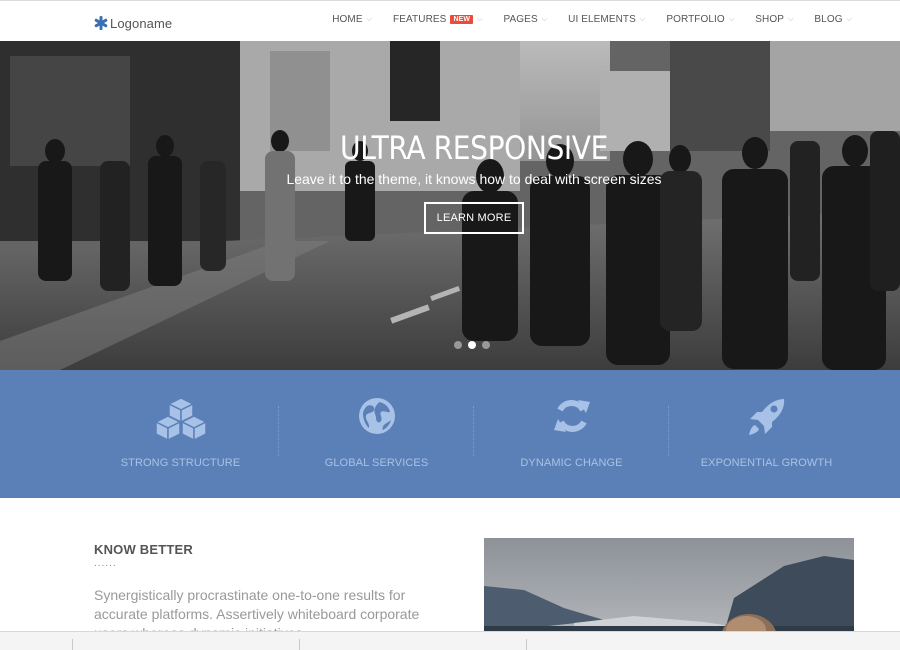 This screenshot has height=650, width=900. I want to click on nav-portfolio-label: PORTFOLIO, so click(695, 19).